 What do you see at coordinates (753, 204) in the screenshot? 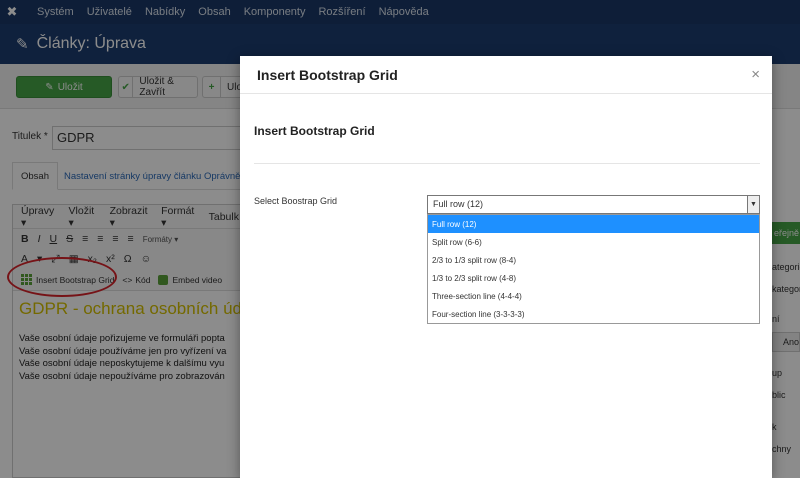
I see `chevron-down-icon: ▼` at bounding box center [753, 204].